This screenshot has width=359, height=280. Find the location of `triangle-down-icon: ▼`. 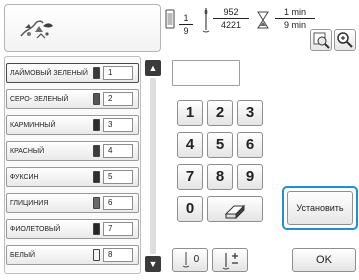

triangle-down-icon: ▼ is located at coordinates (153, 264).